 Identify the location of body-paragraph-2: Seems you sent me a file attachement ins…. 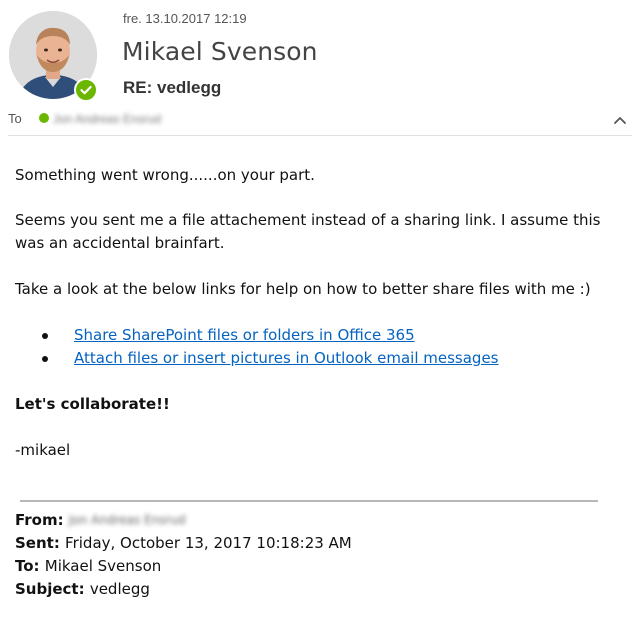
(308, 231).